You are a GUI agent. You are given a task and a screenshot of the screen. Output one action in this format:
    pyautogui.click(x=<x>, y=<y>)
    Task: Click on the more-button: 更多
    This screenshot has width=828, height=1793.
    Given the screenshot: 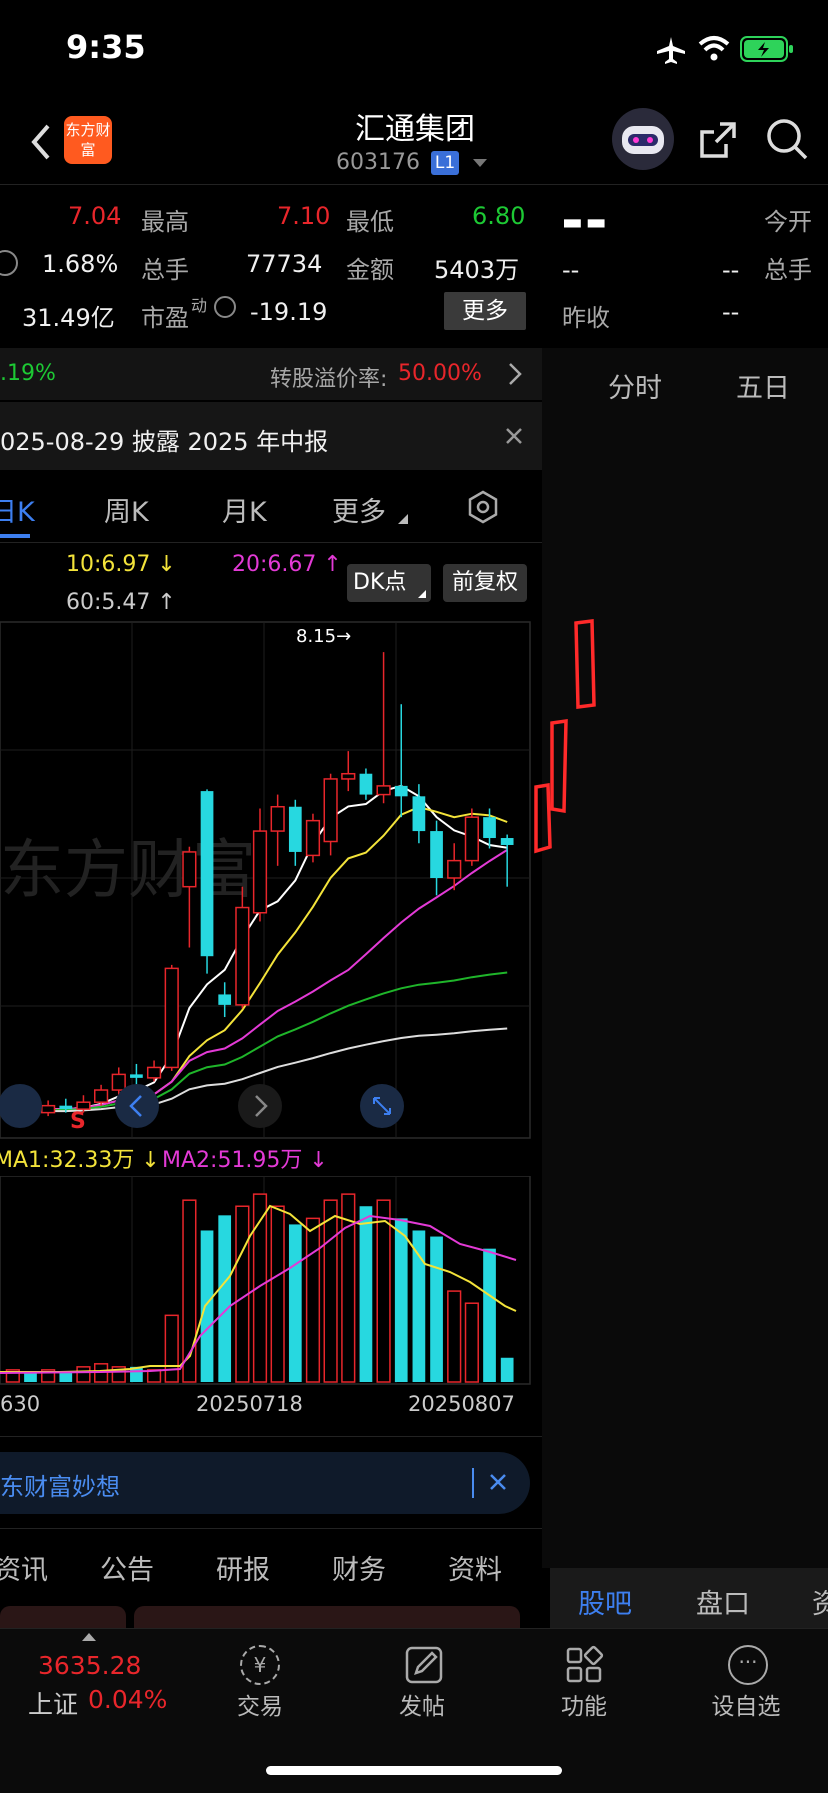 What is the action you would take?
    pyautogui.click(x=485, y=311)
    